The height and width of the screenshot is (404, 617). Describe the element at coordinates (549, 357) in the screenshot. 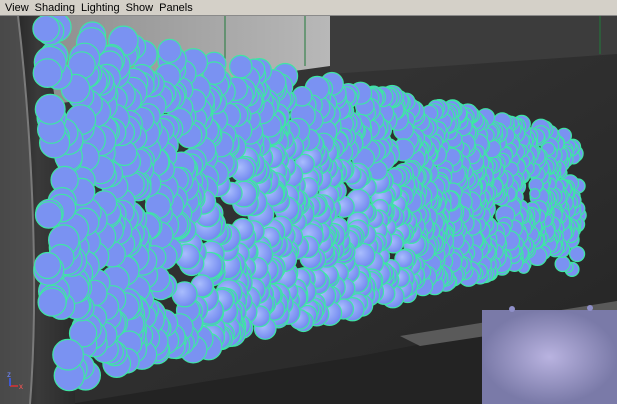

I see `lighting-preview-panel` at that location.